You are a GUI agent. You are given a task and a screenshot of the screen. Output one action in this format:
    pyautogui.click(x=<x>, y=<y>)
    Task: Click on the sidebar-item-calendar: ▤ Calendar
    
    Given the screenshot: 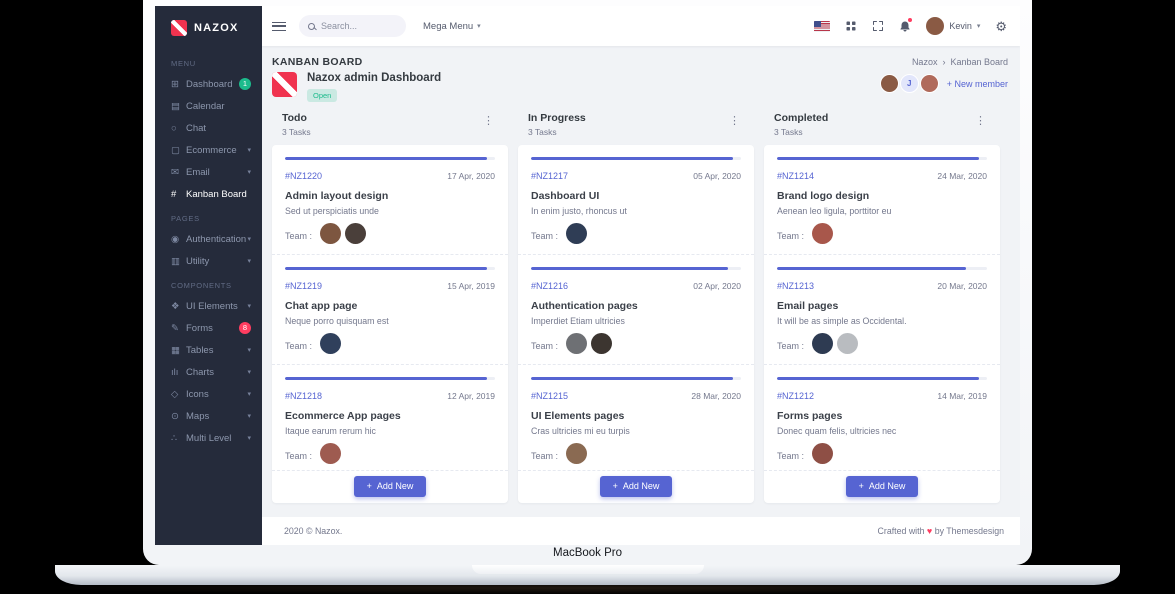 What is the action you would take?
    pyautogui.click(x=208, y=106)
    